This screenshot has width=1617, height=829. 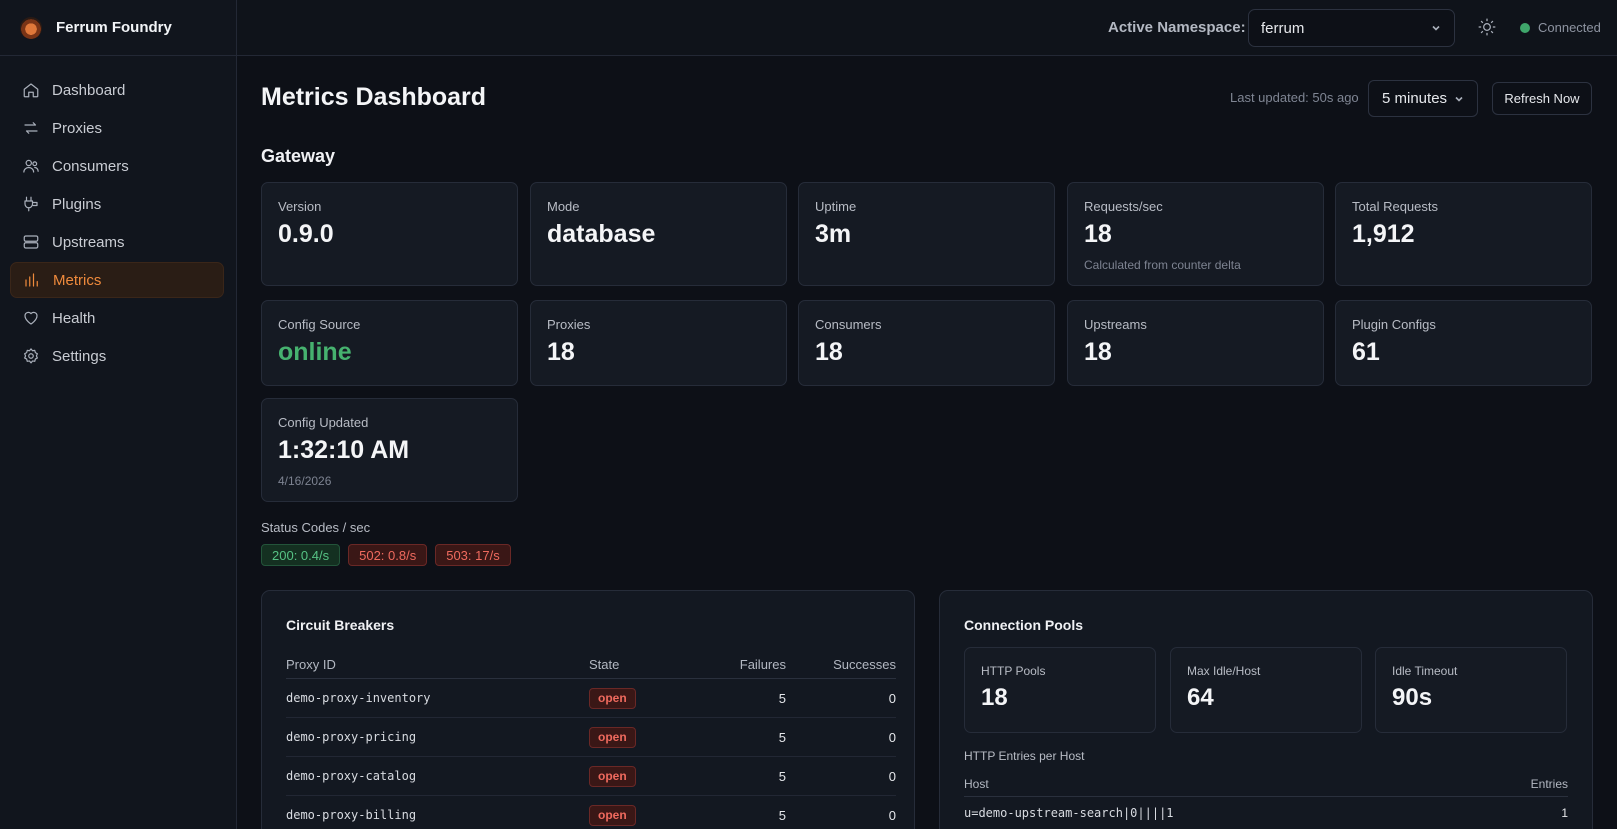 What do you see at coordinates (1366, 352) in the screenshot?
I see `metric-value: 61` at bounding box center [1366, 352].